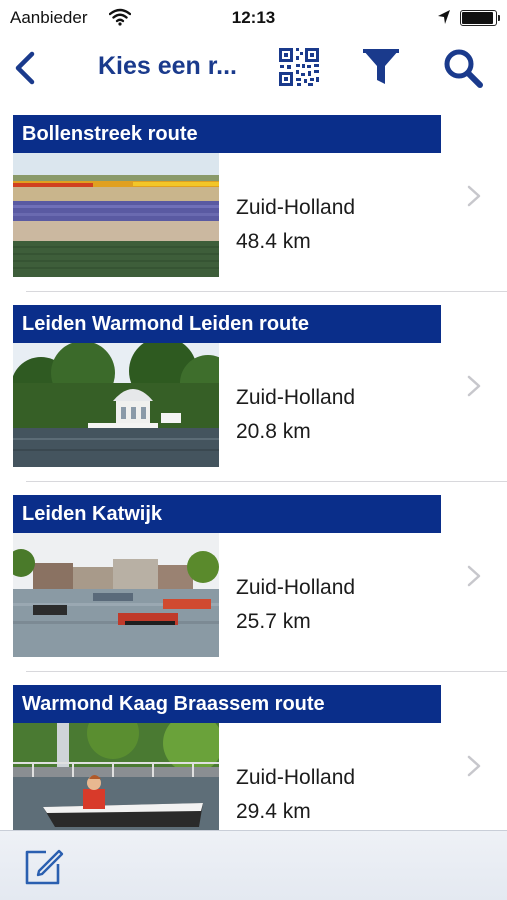 This screenshot has width=507, height=900. What do you see at coordinates (273, 431) in the screenshot?
I see `route-distance: 20.8 km` at bounding box center [273, 431].